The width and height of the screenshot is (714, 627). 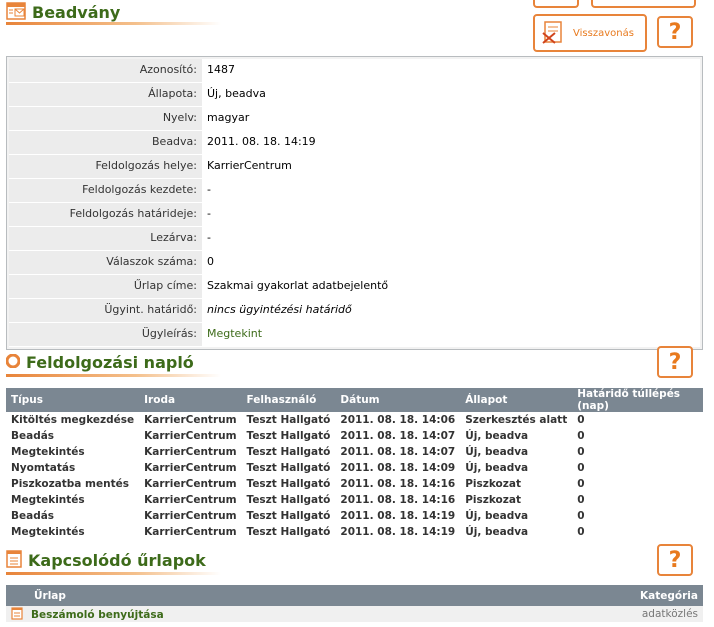 I want to click on forms-title: Kapcsolódó űrlapok, so click(x=117, y=560).